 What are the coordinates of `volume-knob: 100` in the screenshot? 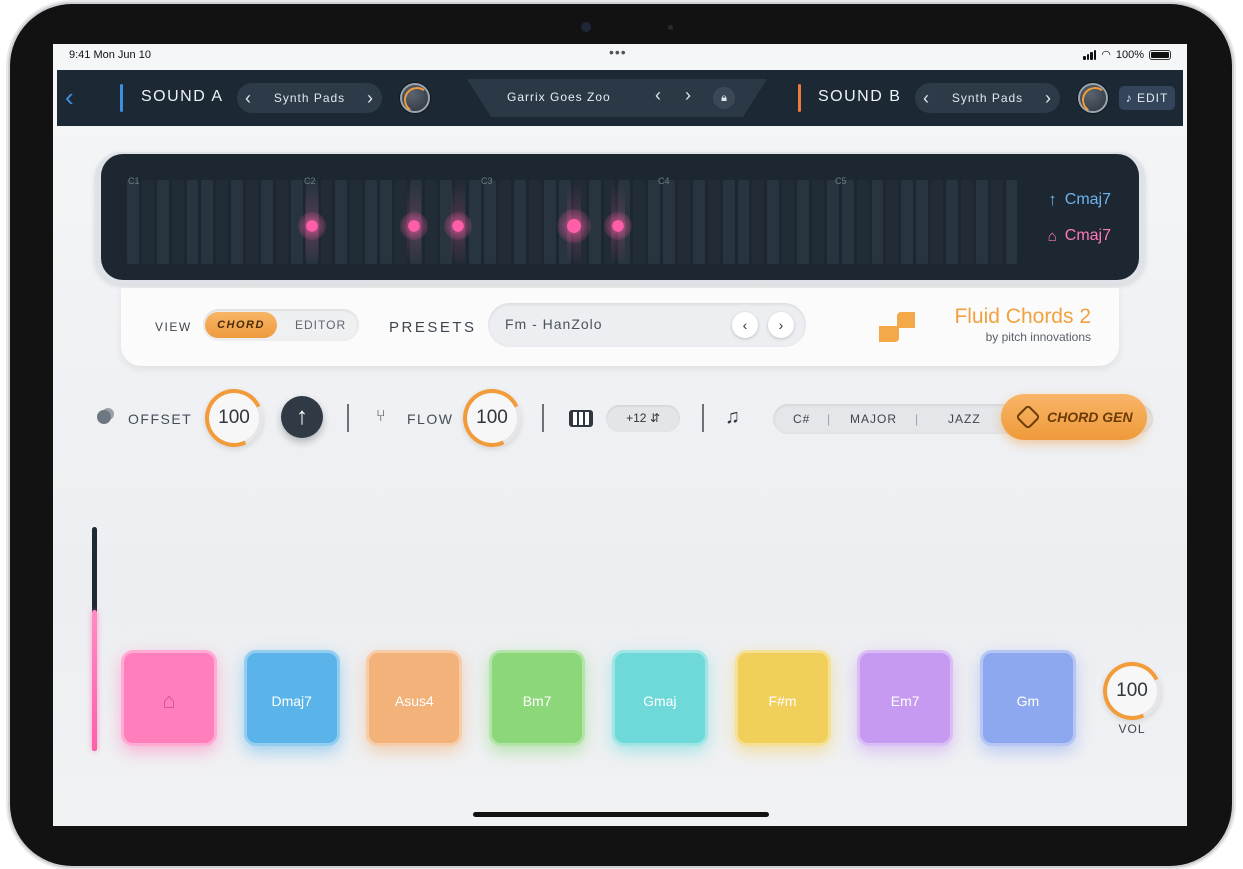 It's located at (1132, 691).